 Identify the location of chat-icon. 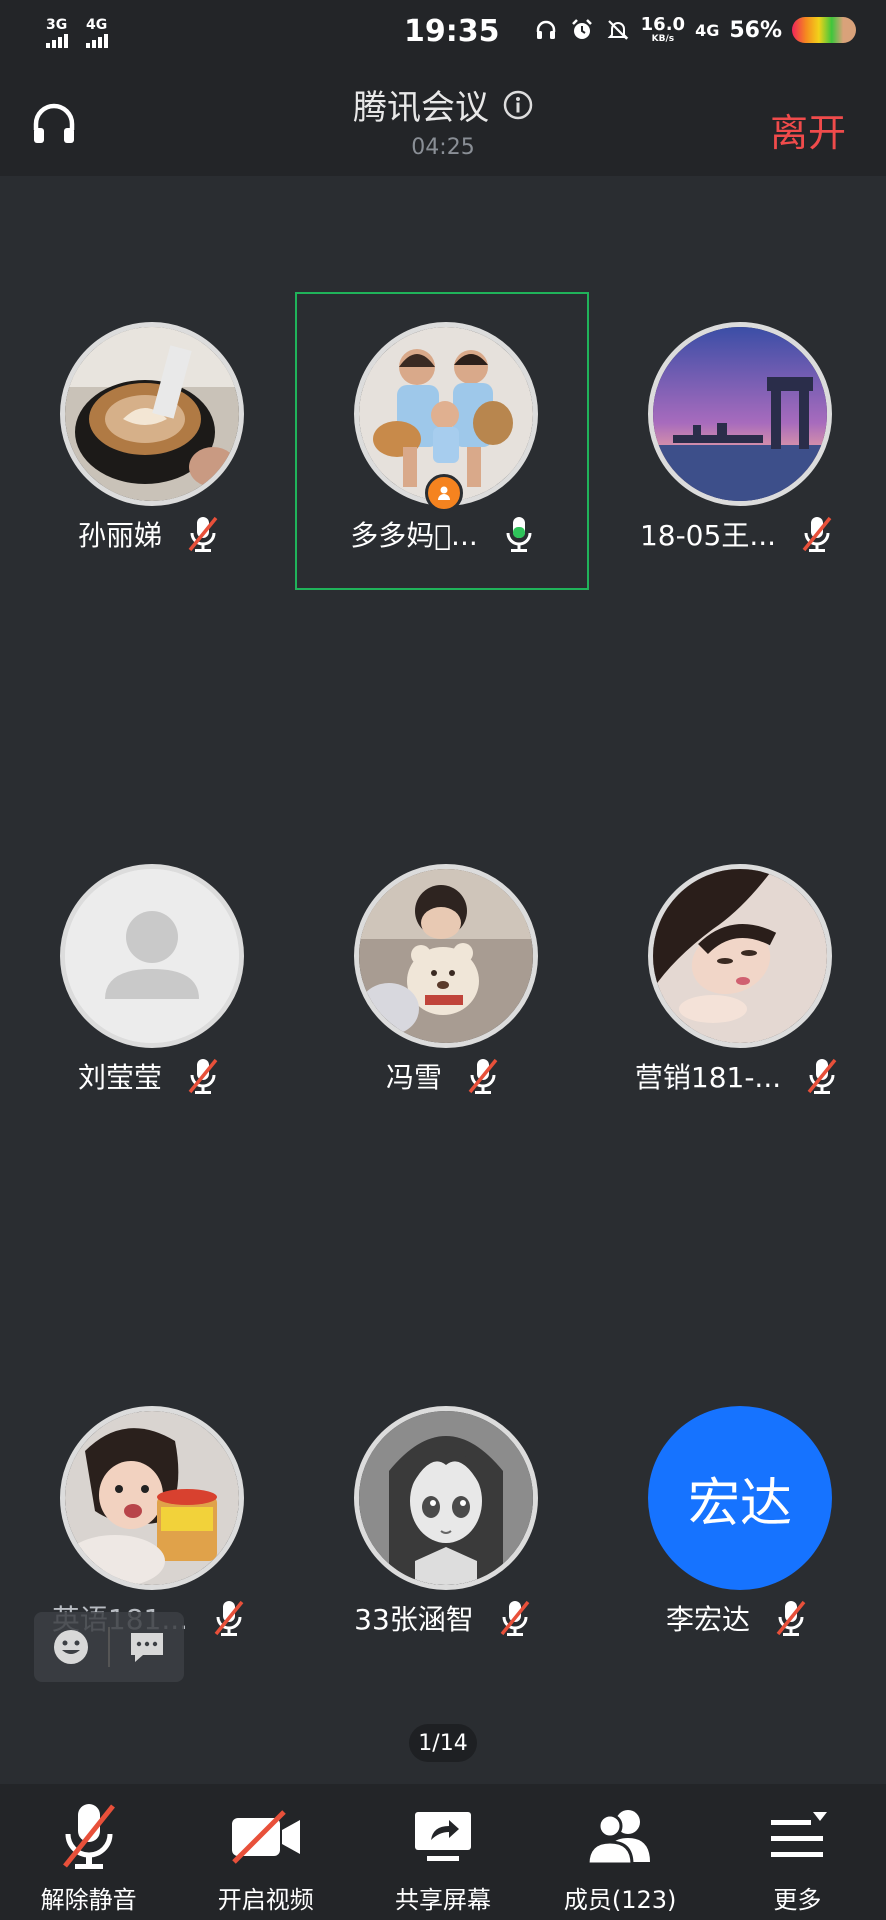
(147, 1647).